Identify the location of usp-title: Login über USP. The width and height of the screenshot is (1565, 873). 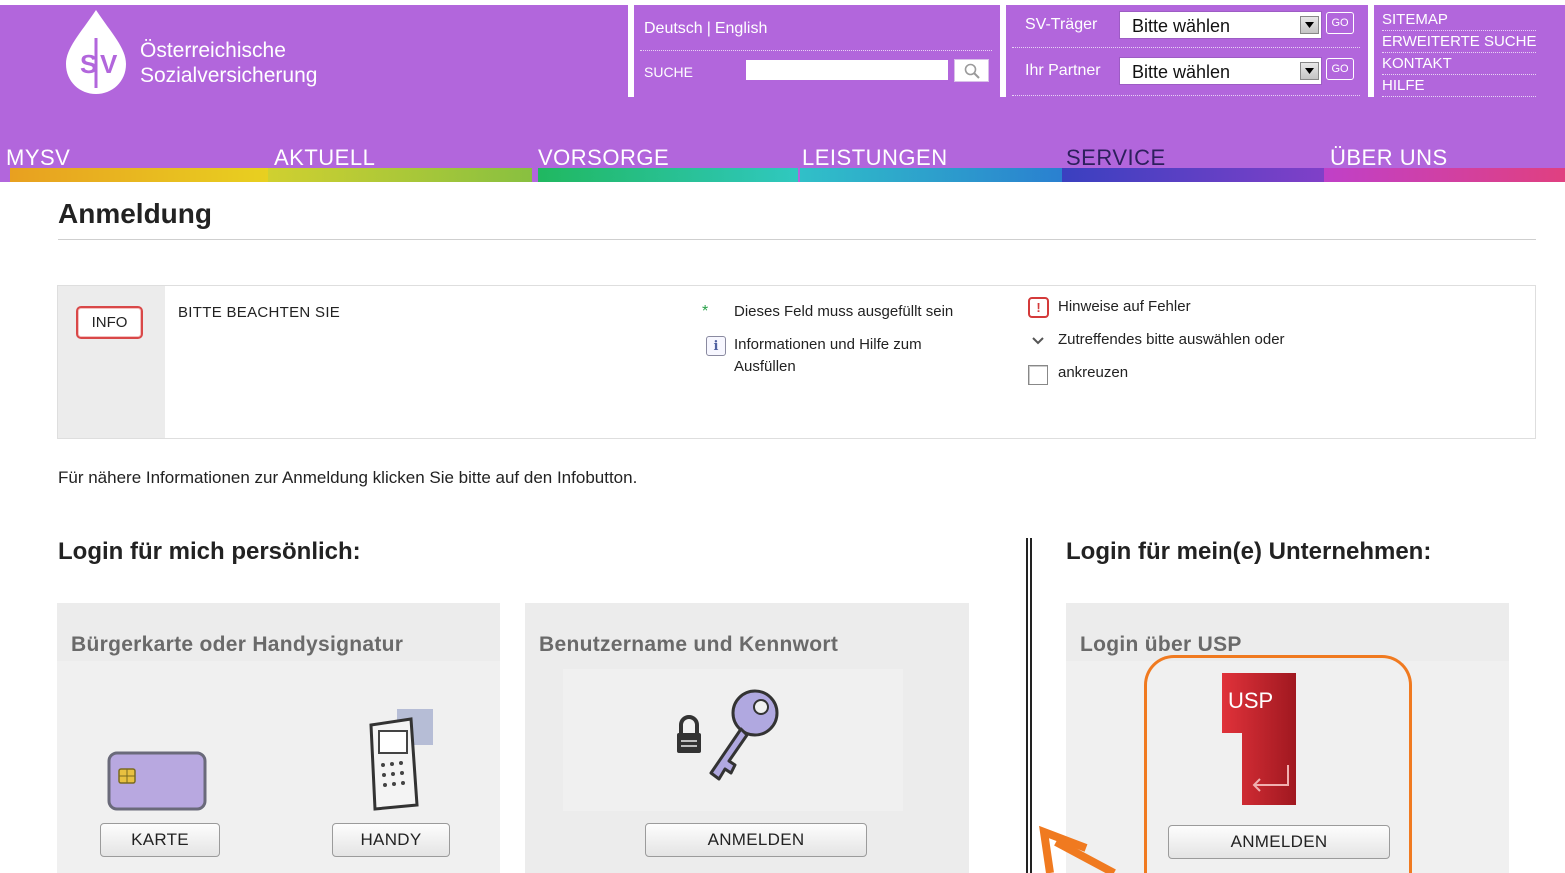
(1161, 644).